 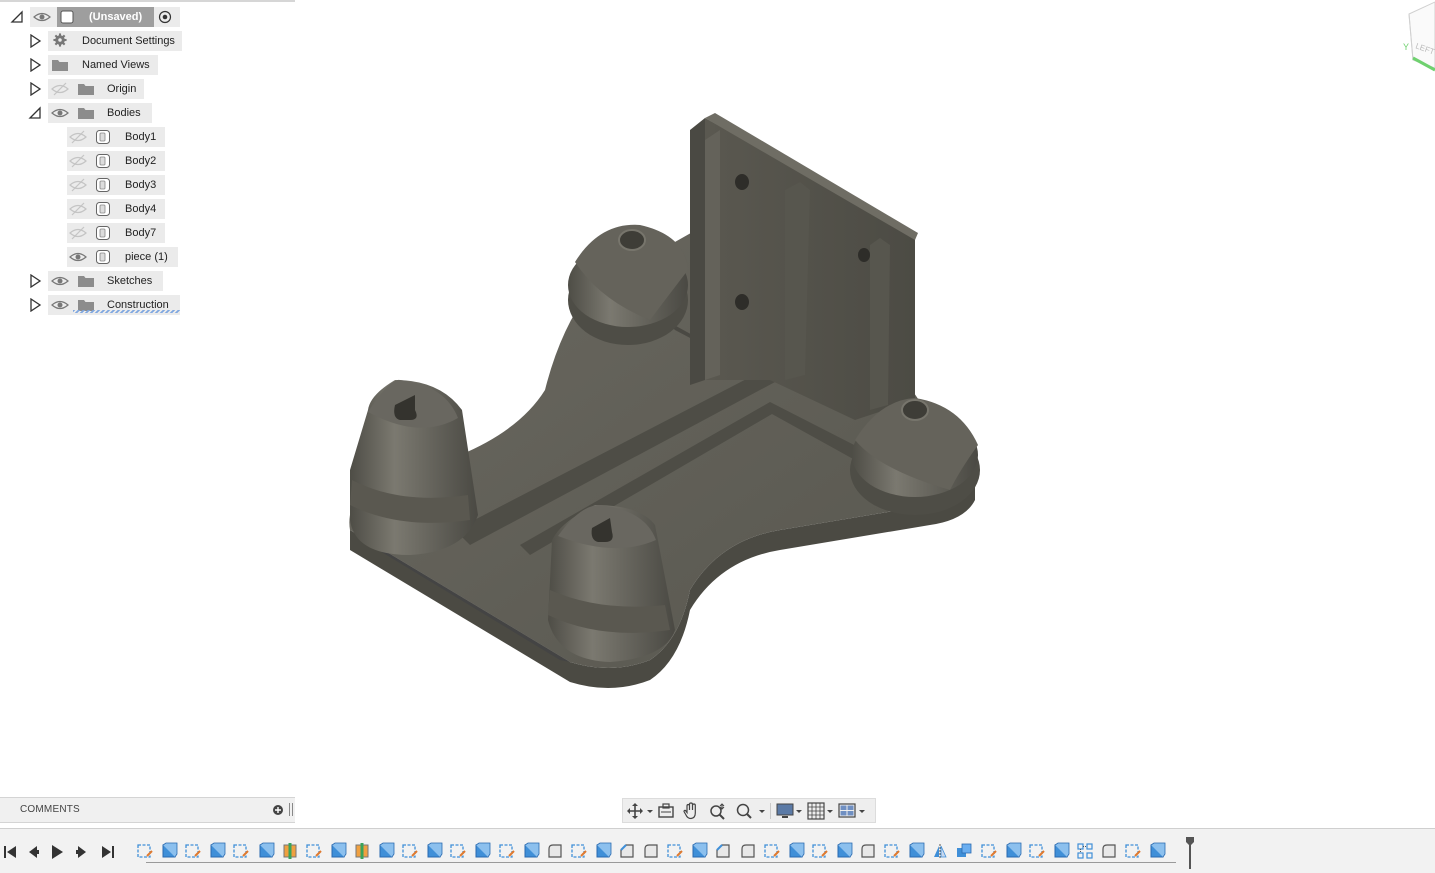 I want to click on navigation-toolbar, so click(x=749, y=810).